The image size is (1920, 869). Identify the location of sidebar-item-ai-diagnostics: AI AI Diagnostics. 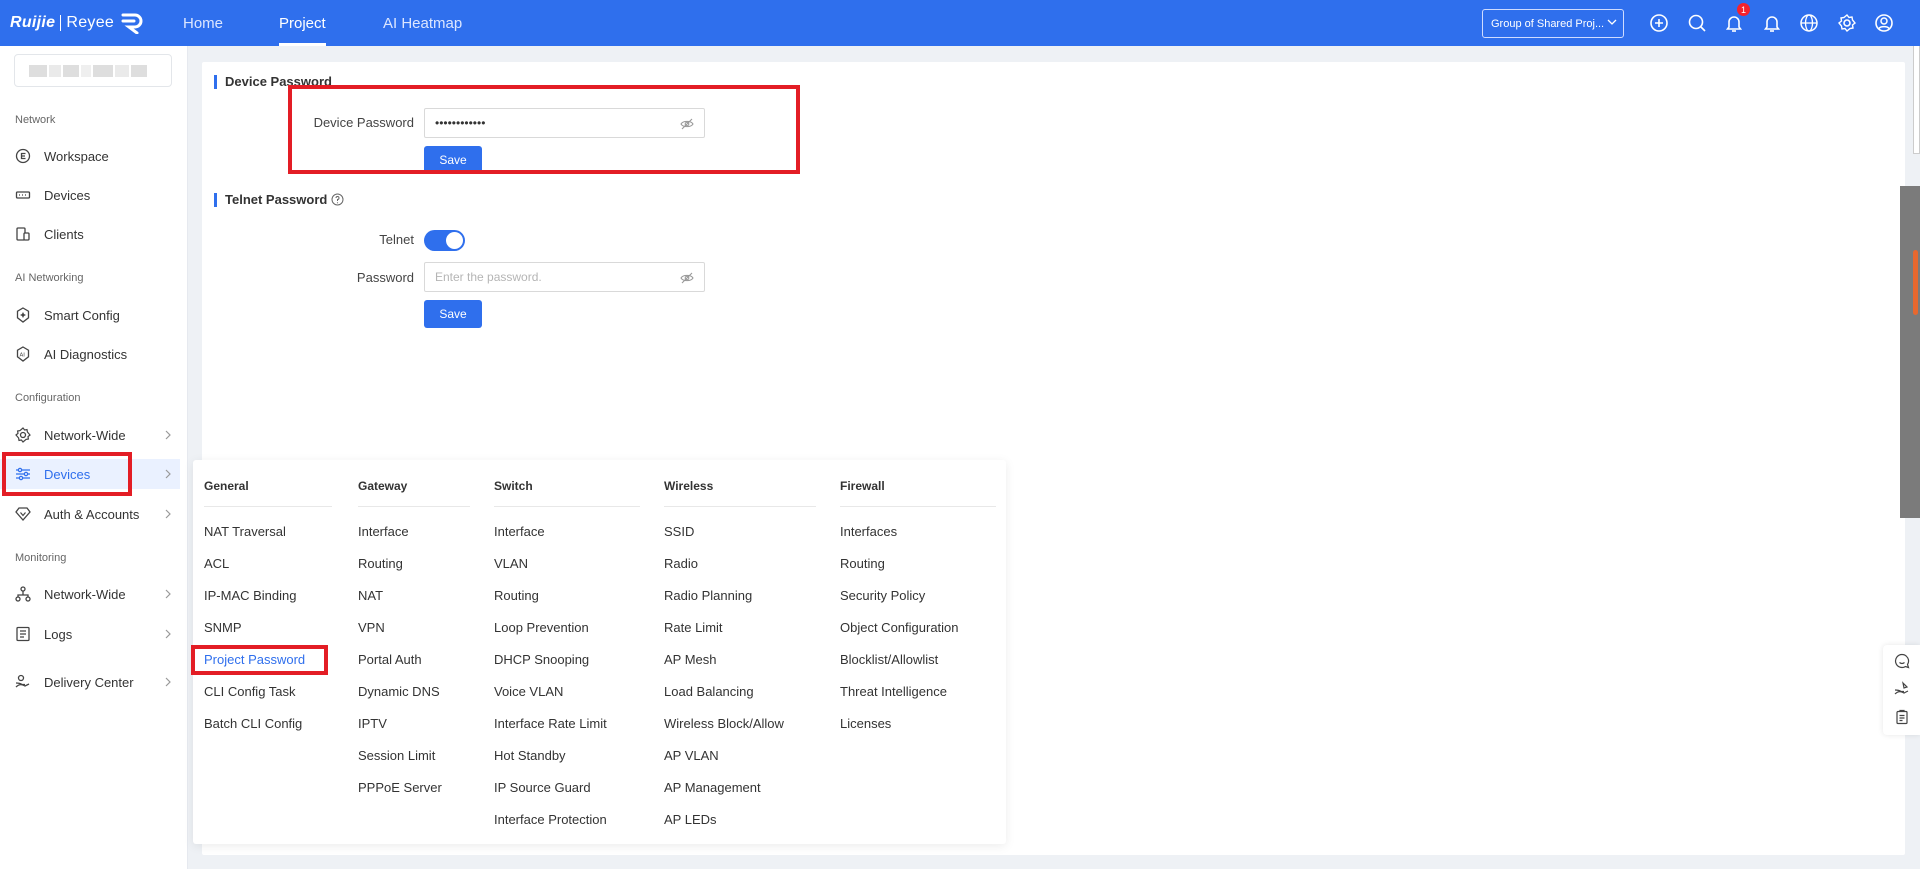
(90, 354).